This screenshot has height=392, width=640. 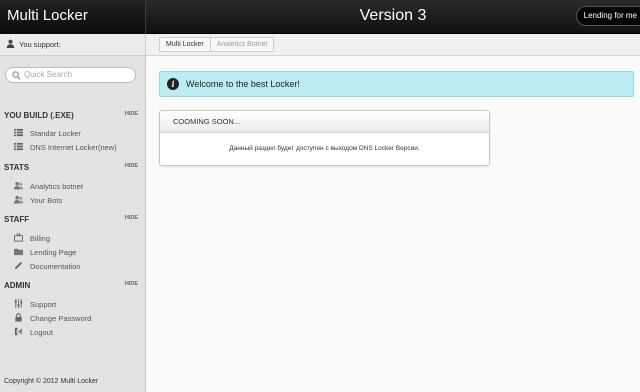 What do you see at coordinates (39, 115) in the screenshot?
I see `section-title: YOU BUILD (.EXE)` at bounding box center [39, 115].